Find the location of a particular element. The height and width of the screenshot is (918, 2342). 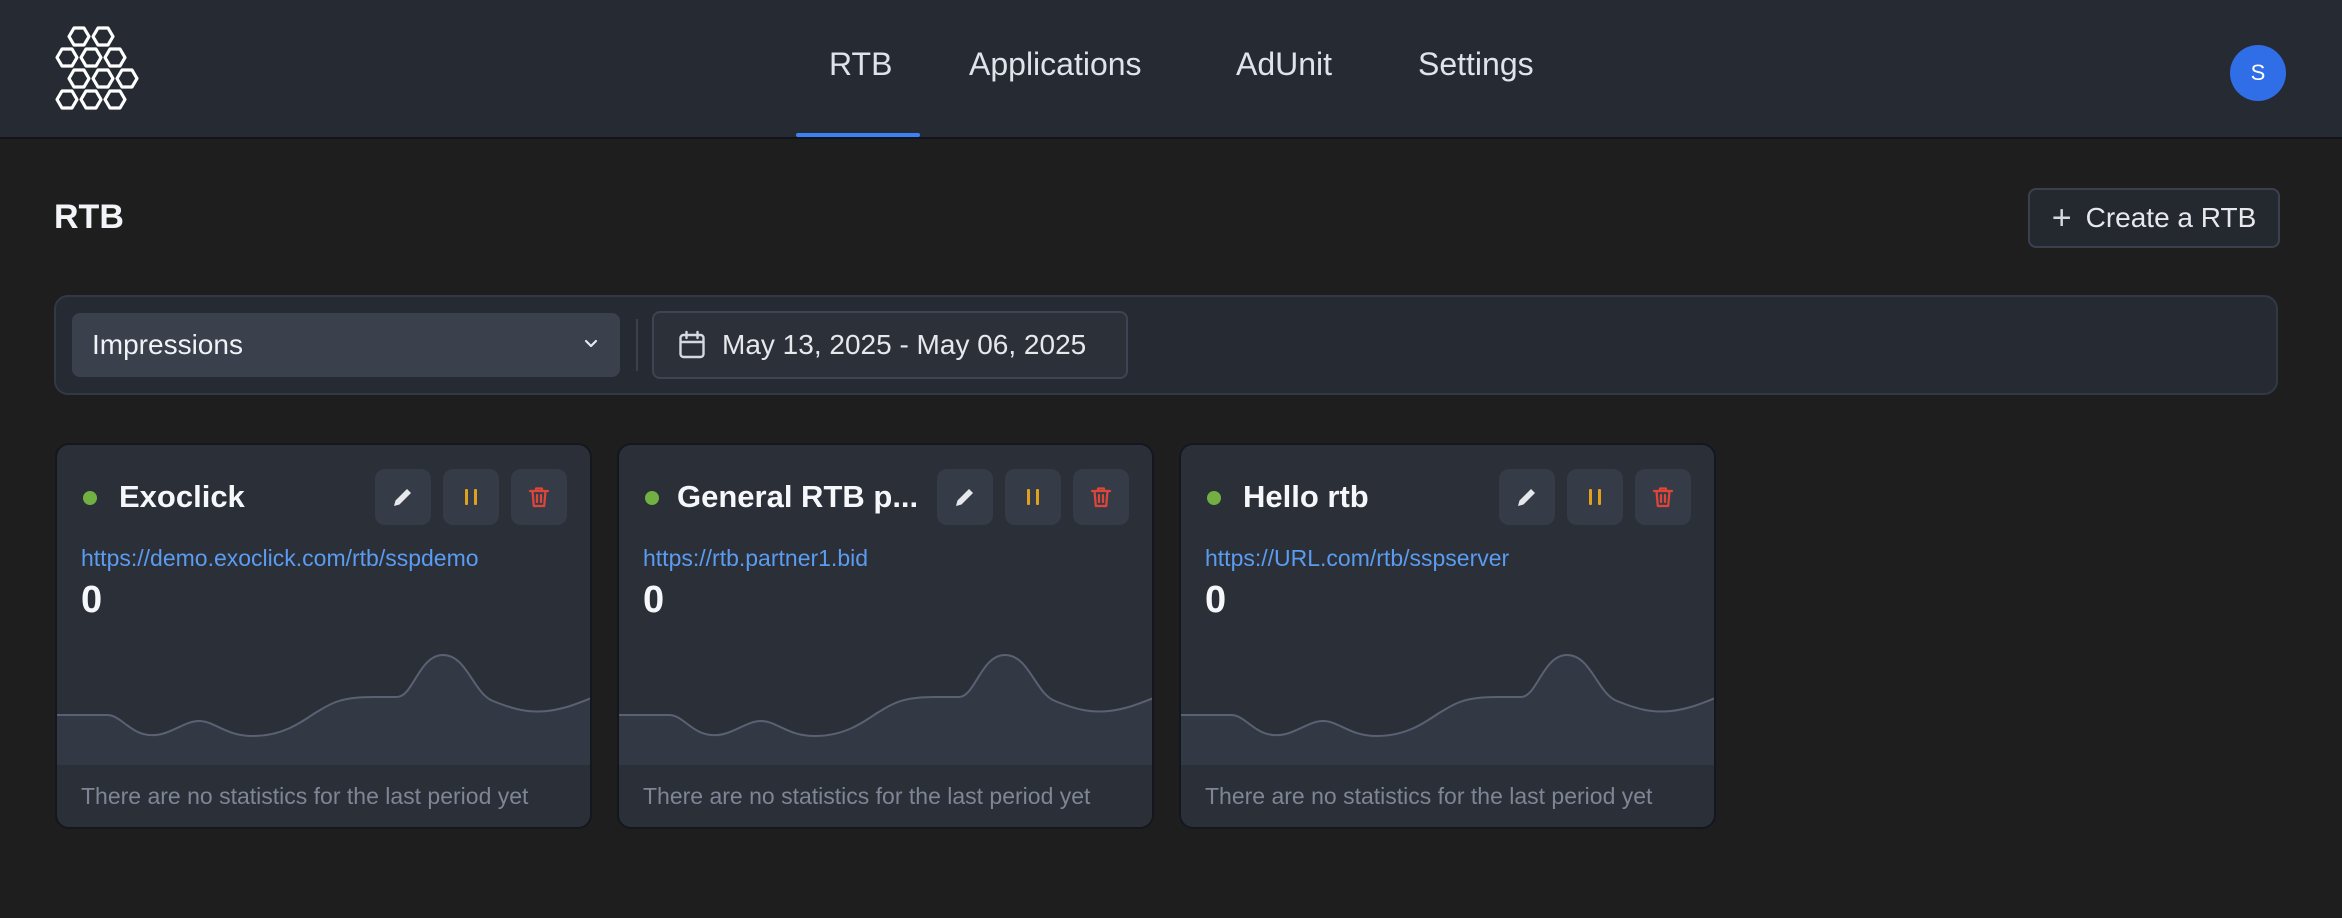

rtb-name: Hello rtb is located at coordinates (1306, 496).